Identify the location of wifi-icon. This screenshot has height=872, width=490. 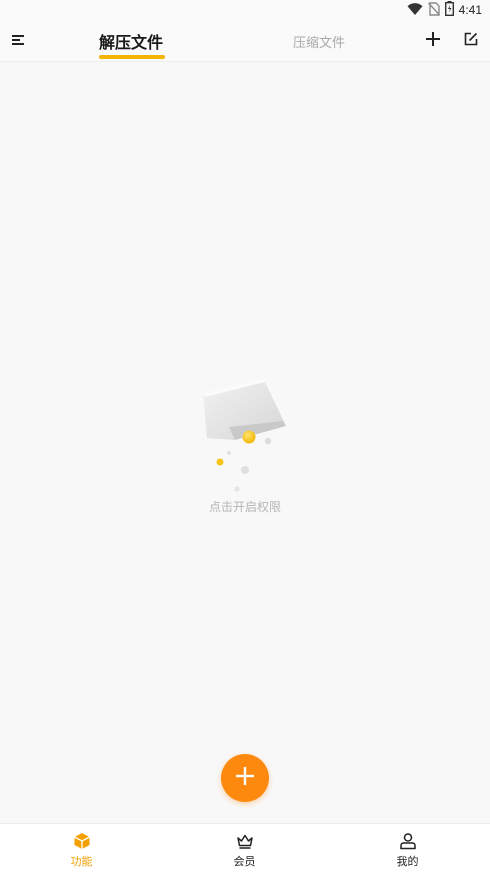
(415, 10).